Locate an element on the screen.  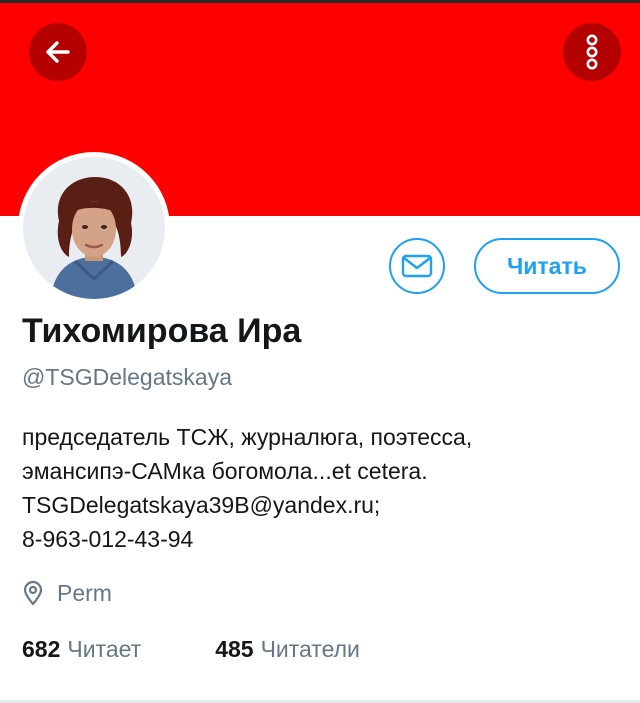
following-count: 682 is located at coordinates (41, 648).